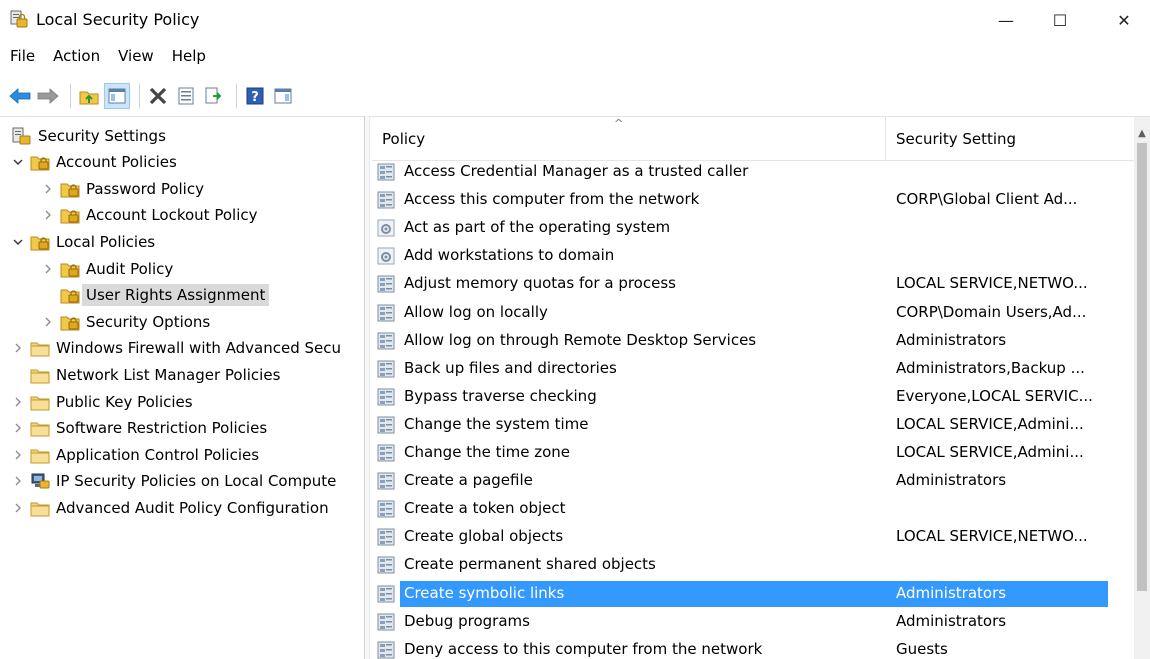 Image resolution: width=1150 pixels, height=659 pixels. I want to click on scroll-up-arrow-icon: ▲, so click(1142, 133).